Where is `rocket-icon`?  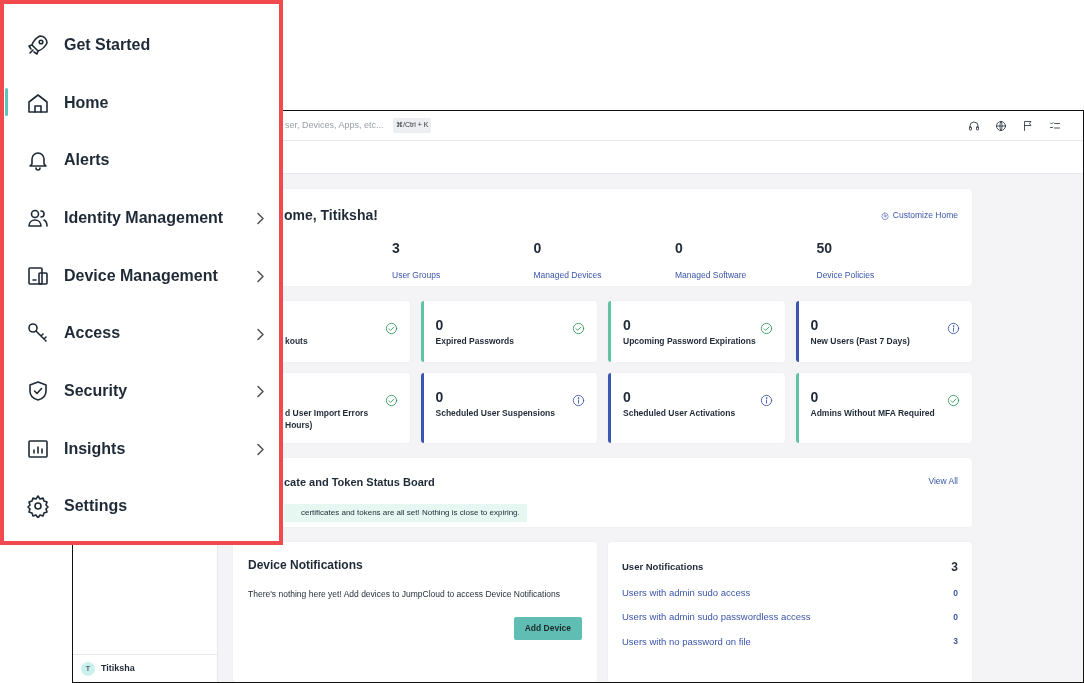 rocket-icon is located at coordinates (38, 44).